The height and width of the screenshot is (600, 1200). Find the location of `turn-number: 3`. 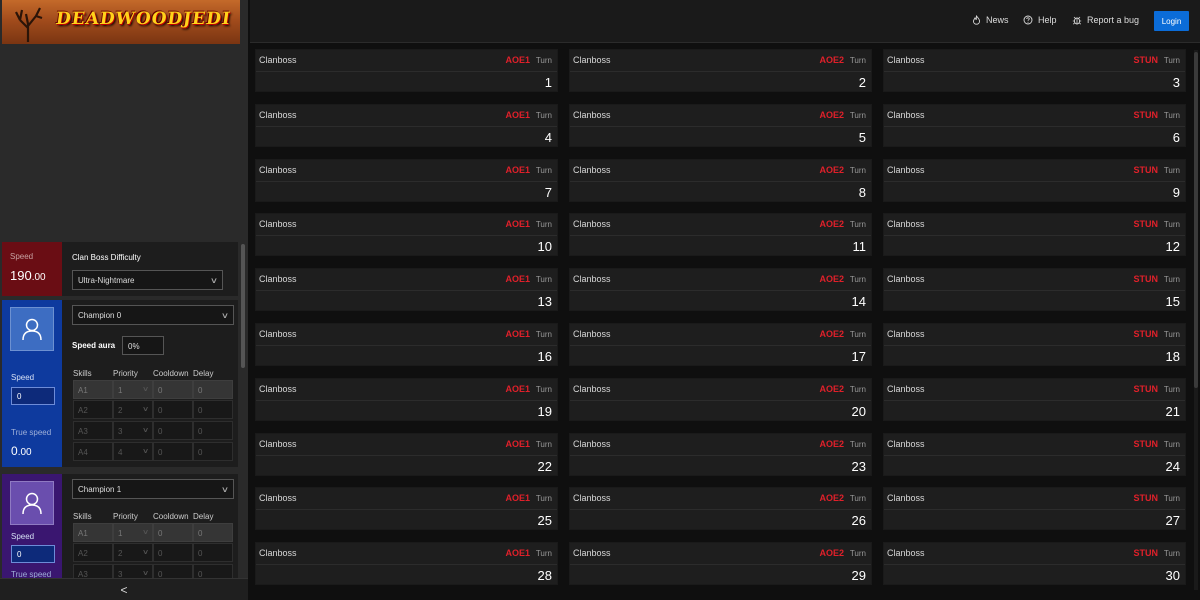

turn-number: 3 is located at coordinates (1176, 82).